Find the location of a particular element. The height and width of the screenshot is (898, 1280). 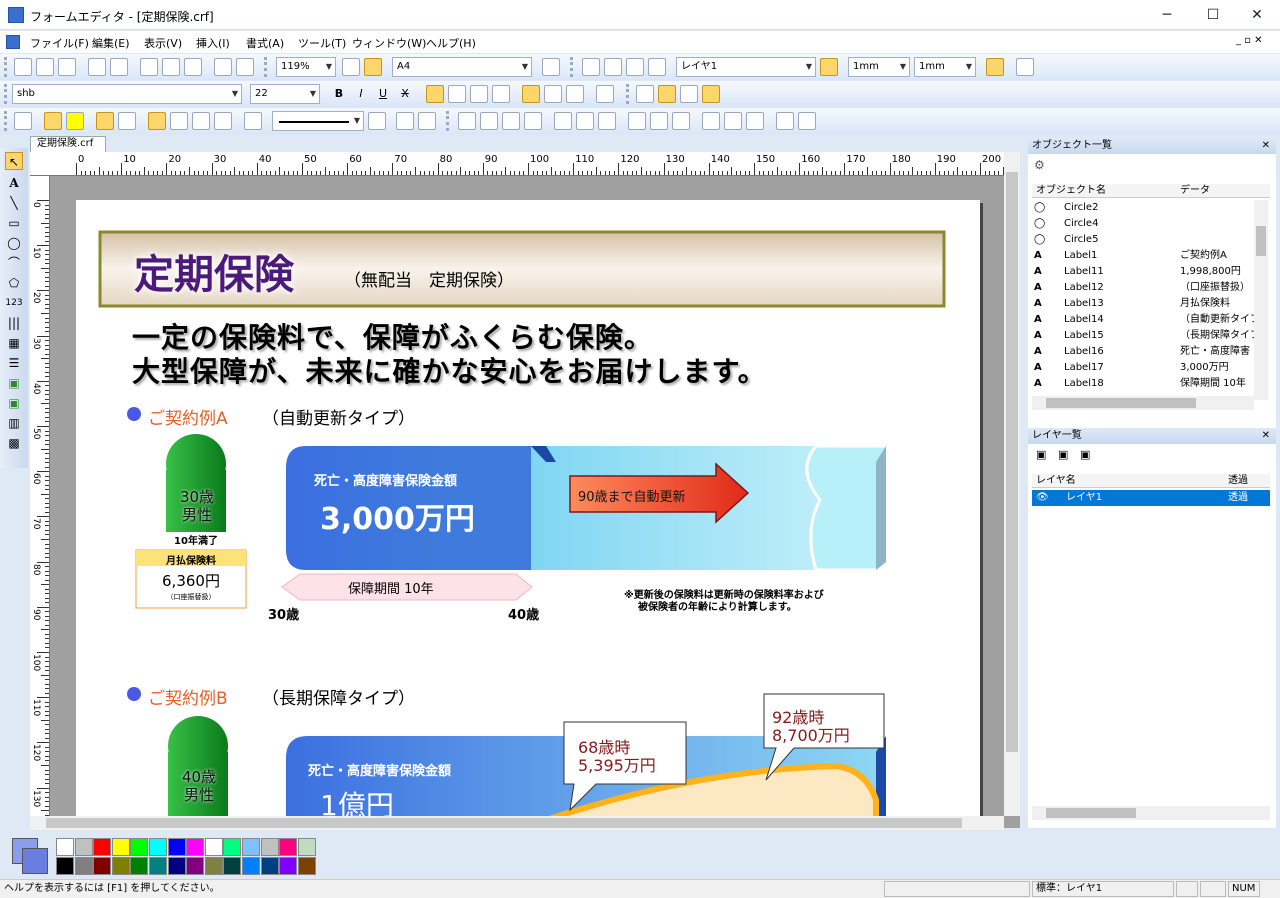

bullet-b is located at coordinates (134, 694).